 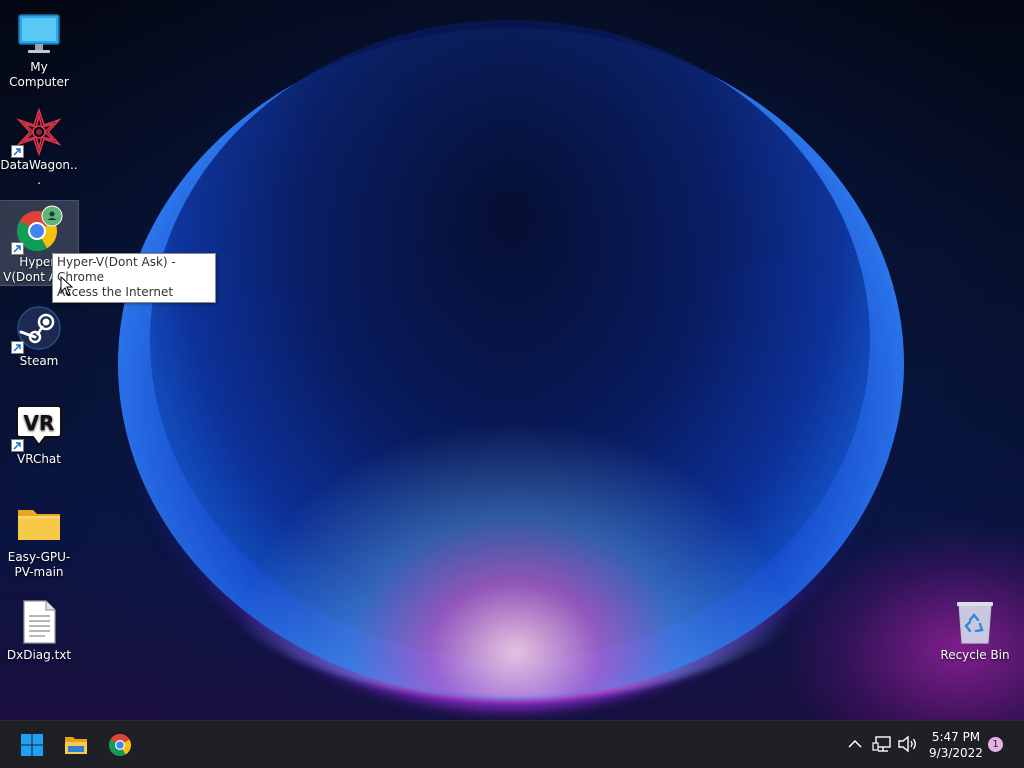 I want to click on desktop-icon-steam: Steam, so click(x=39, y=334).